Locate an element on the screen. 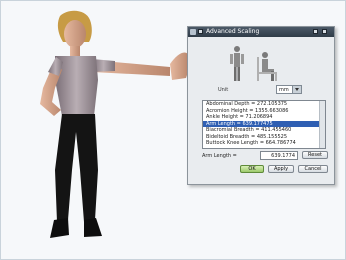  list-item: Buttock Knee Length = 664.786774 is located at coordinates (264, 143).